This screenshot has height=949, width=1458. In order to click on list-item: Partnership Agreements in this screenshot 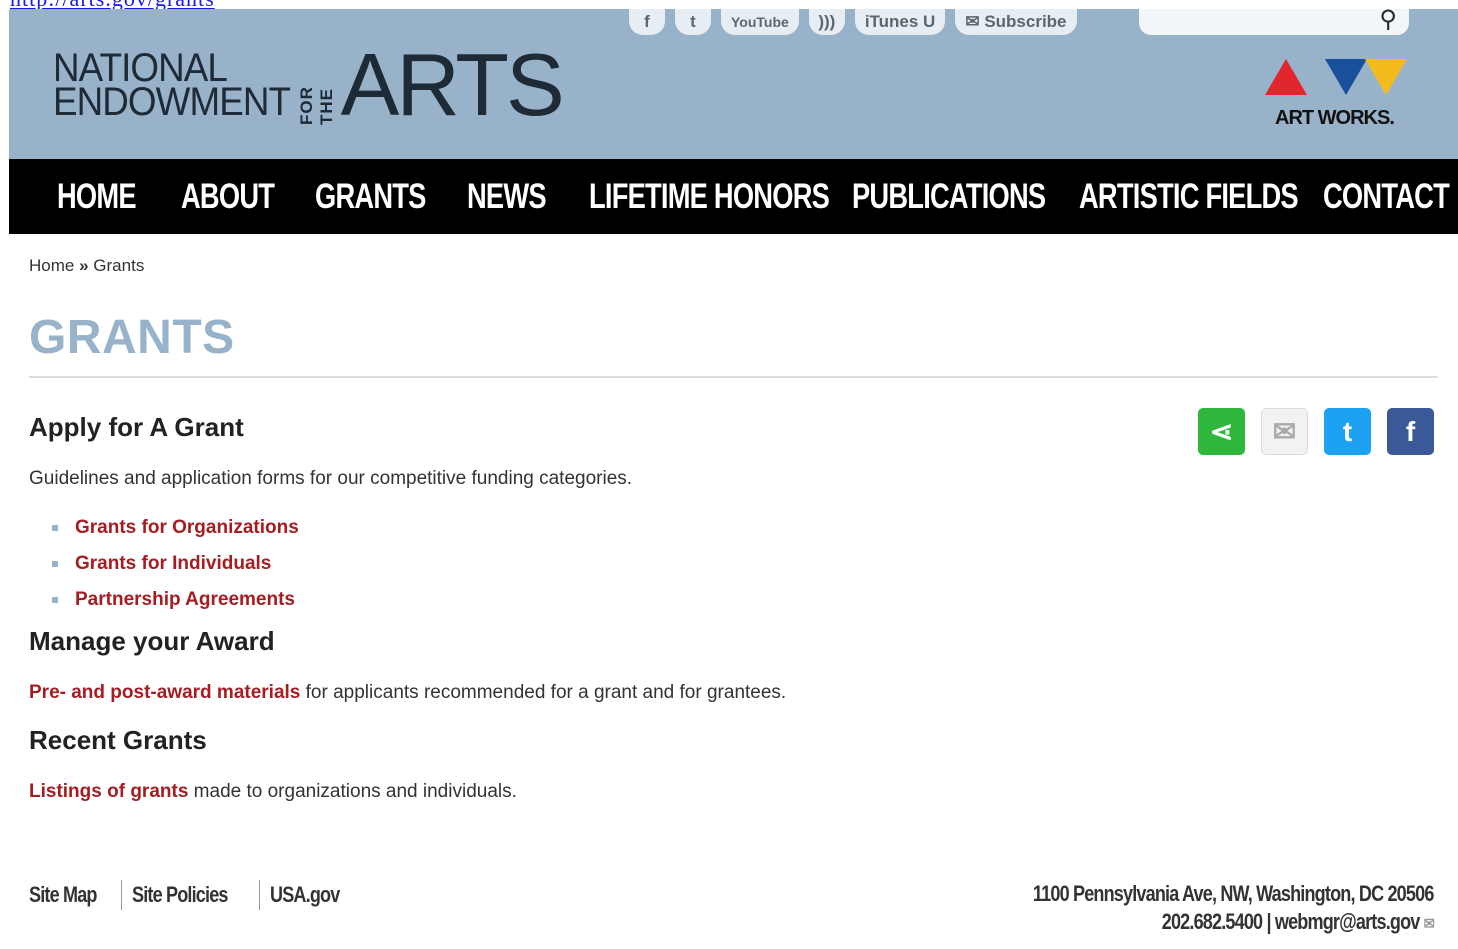, I will do `click(175, 600)`.